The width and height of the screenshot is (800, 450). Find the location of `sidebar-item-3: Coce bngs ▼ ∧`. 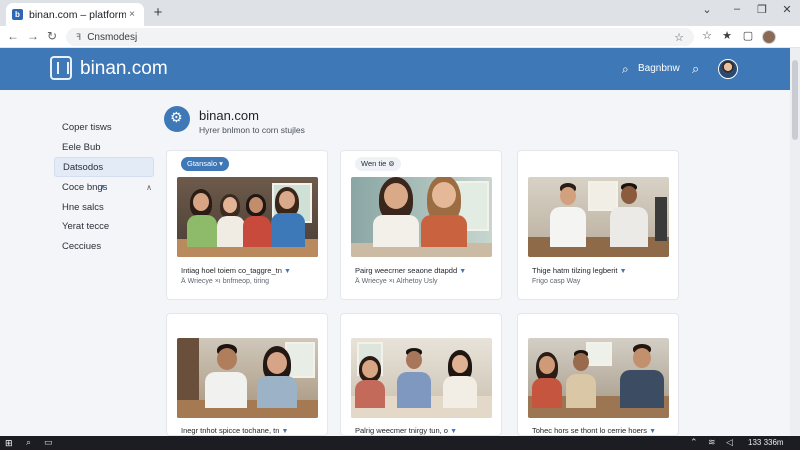

sidebar-item-3: Coce bngs ▼ ∧ is located at coordinates (104, 188).